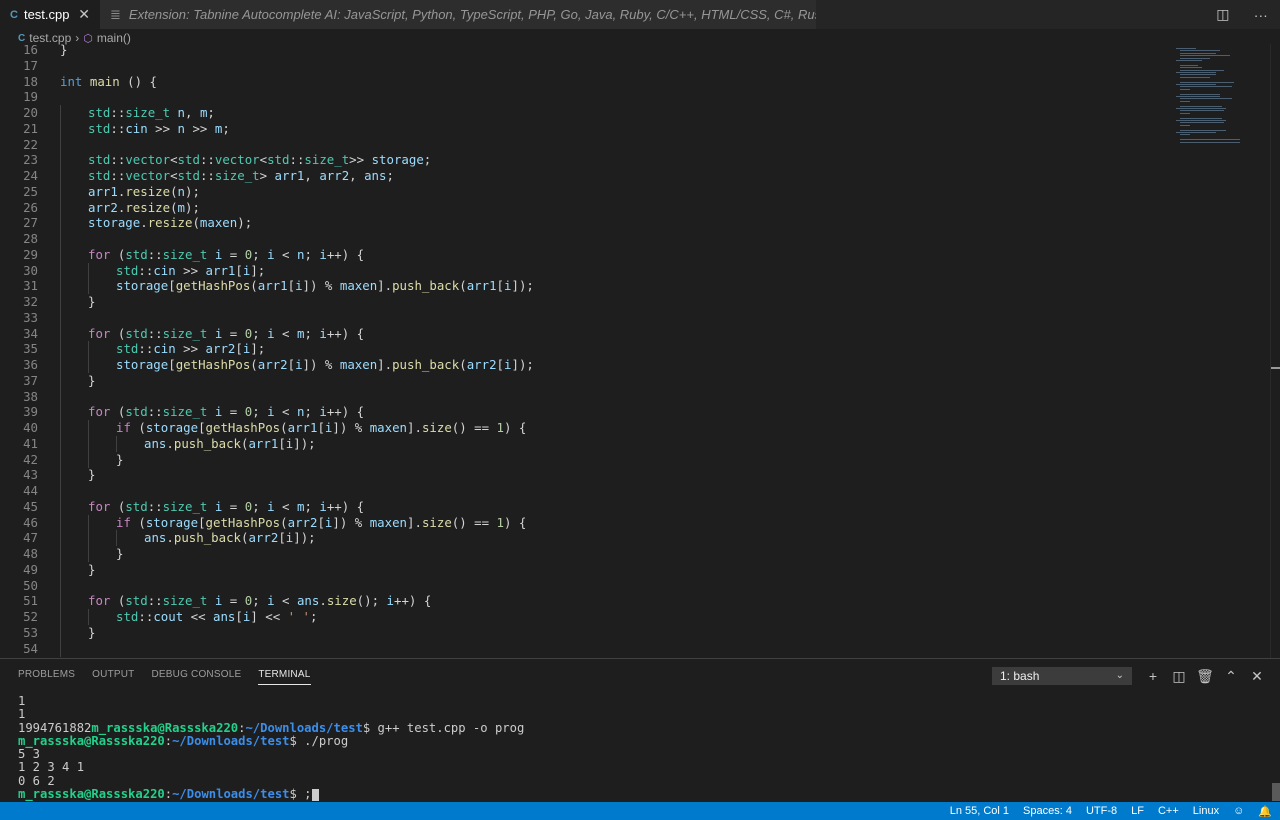 The image size is (1280, 820). What do you see at coordinates (1261, 15) in the screenshot?
I see `more-actions-icon: ···` at bounding box center [1261, 15].